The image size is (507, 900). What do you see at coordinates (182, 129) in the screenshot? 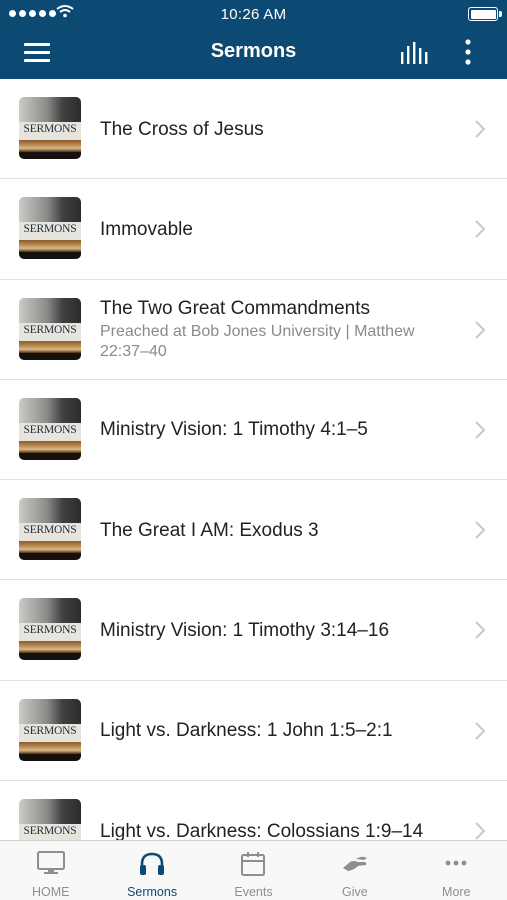
I see `sermon-title: The Cross of Jesus` at bounding box center [182, 129].